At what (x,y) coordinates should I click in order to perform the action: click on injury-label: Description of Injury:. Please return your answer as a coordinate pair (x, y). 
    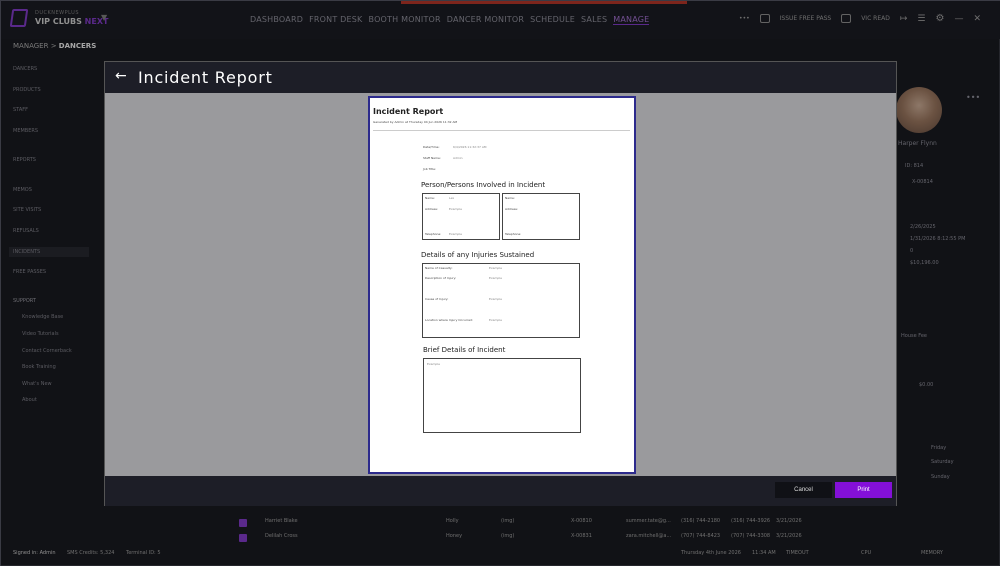
    Looking at the image, I should click on (441, 278).